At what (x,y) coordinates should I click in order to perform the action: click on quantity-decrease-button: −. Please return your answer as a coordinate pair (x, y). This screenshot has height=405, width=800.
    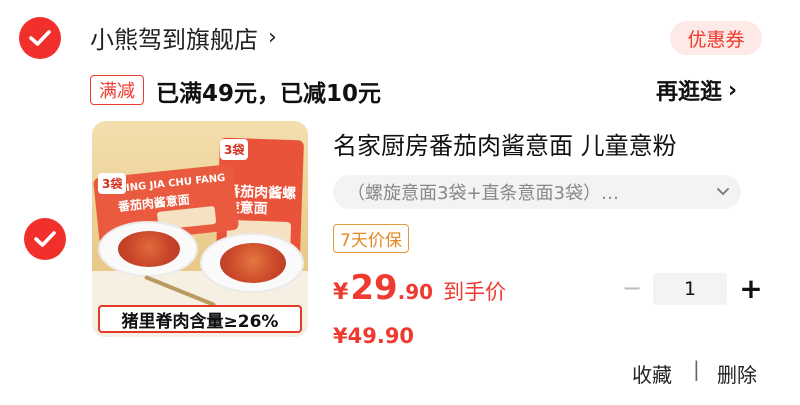
    Looking at the image, I should click on (632, 288).